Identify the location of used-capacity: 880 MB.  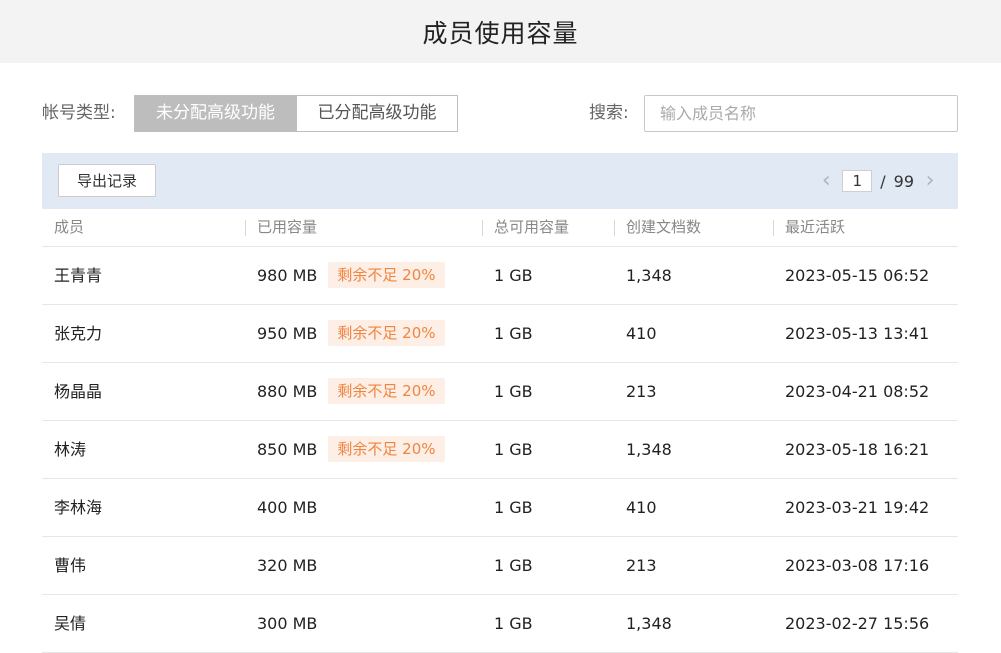
(287, 391).